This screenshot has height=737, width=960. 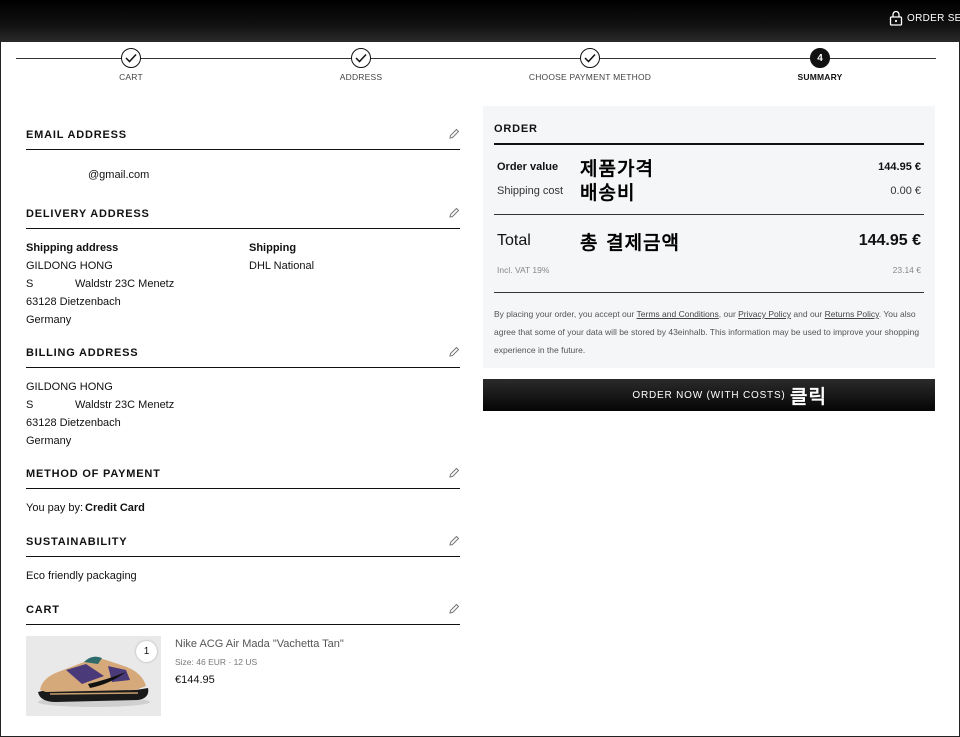 What do you see at coordinates (30, 405) in the screenshot?
I see `billing-street-prefix: S` at bounding box center [30, 405].